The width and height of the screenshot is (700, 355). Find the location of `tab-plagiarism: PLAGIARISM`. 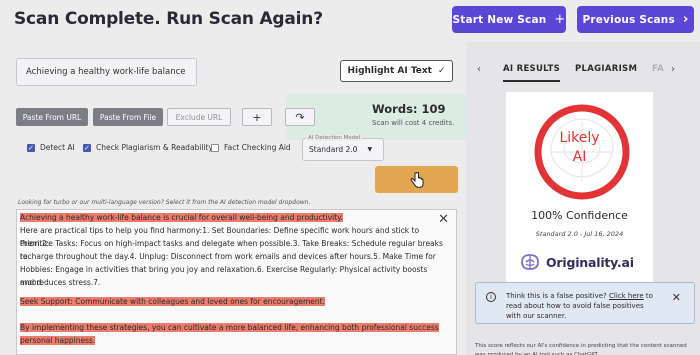

tab-plagiarism: PLAGIARISM is located at coordinates (606, 69).